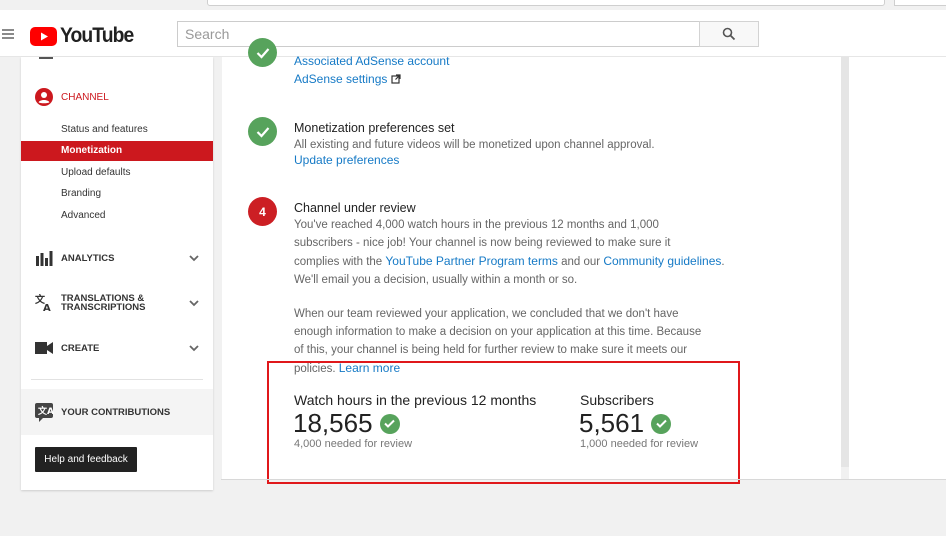 The height and width of the screenshot is (536, 946). I want to click on sidebar-item-label: ANALYTICS, so click(88, 258).